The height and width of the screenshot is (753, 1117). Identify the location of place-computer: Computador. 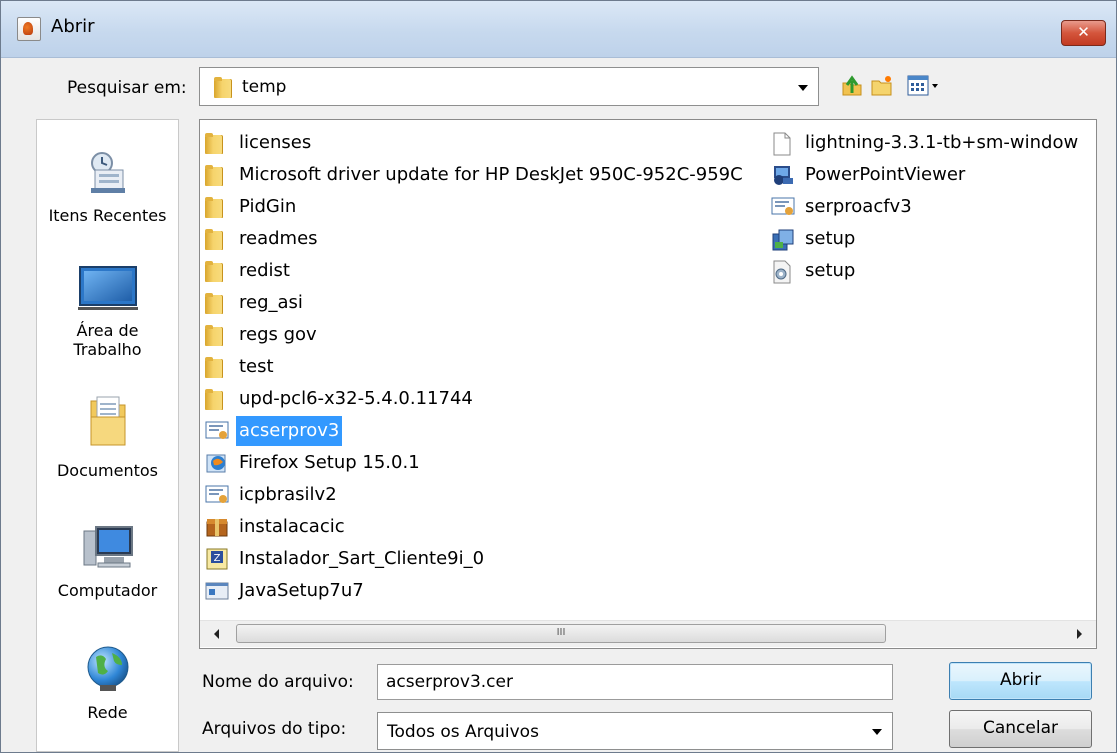
(107, 561).